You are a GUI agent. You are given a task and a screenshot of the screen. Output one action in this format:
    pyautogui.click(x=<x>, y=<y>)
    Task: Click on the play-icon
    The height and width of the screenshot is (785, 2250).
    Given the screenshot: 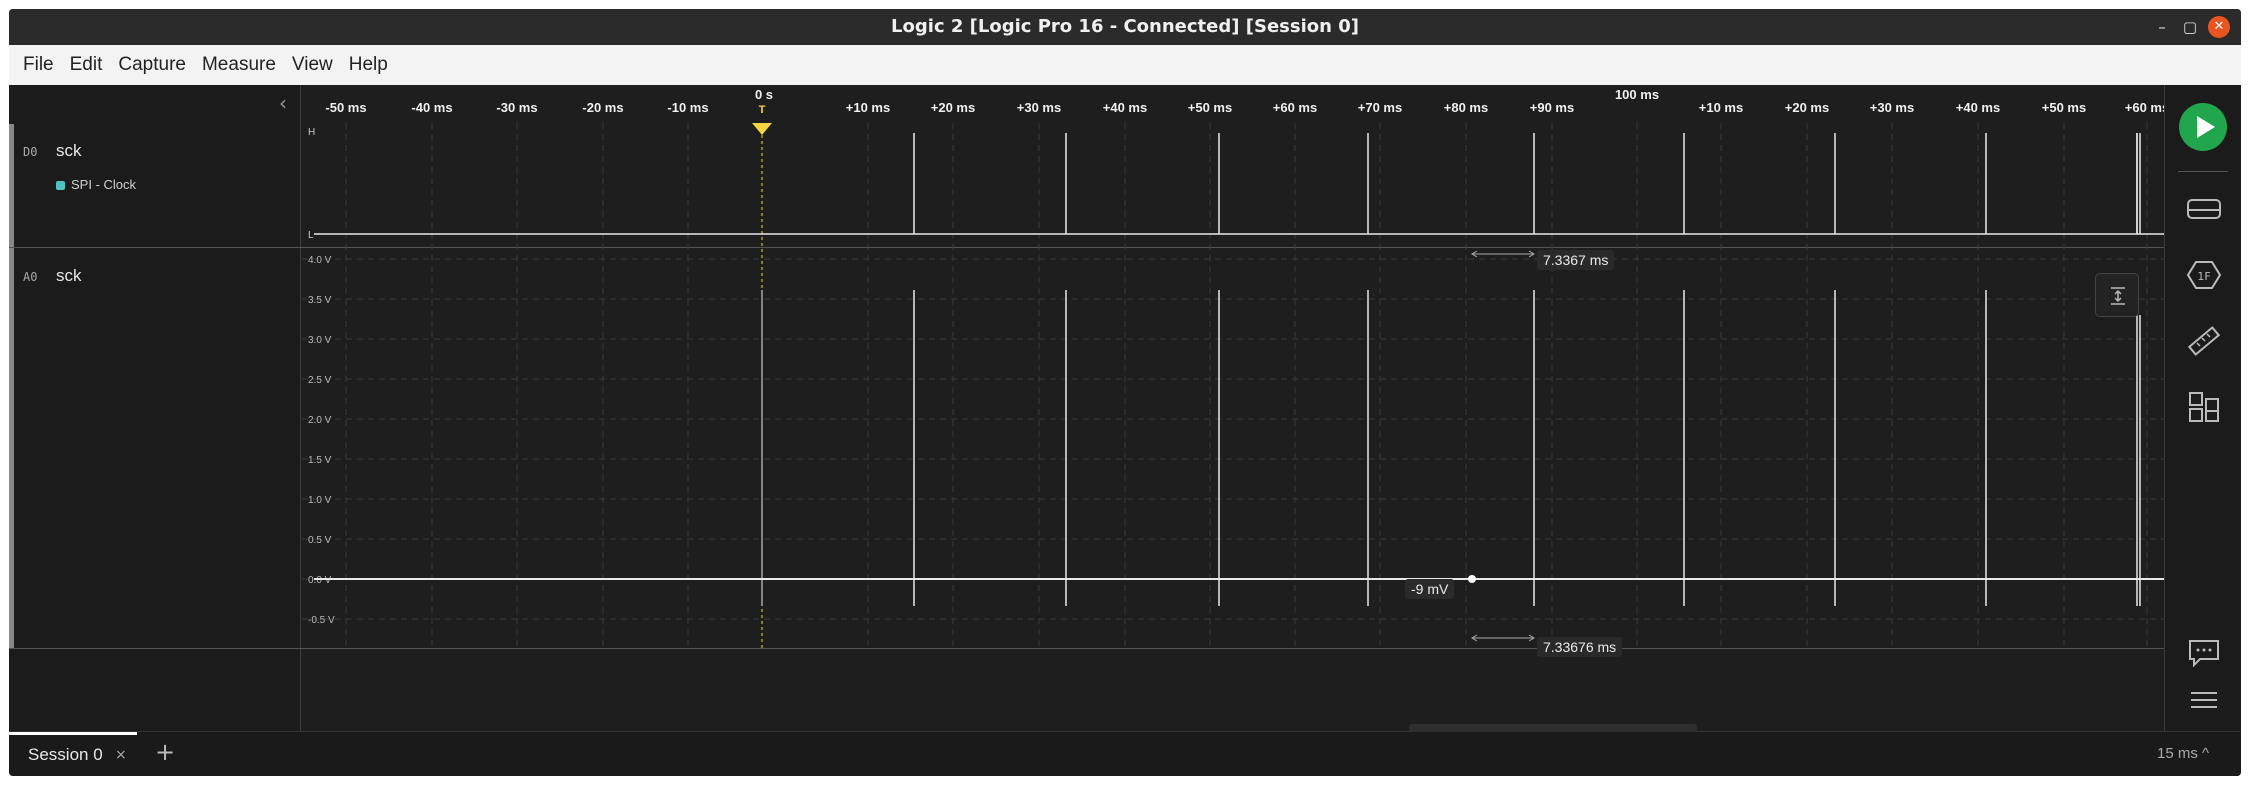 What is the action you would take?
    pyautogui.click(x=2206, y=127)
    